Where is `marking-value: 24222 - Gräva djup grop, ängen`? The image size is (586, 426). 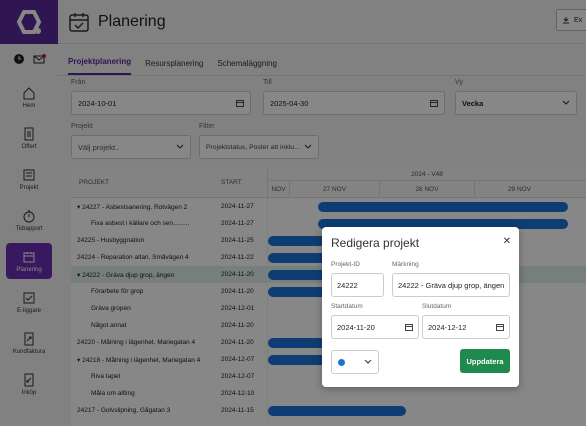 marking-value: 24222 - Gräva djup grop, ängen is located at coordinates (451, 285).